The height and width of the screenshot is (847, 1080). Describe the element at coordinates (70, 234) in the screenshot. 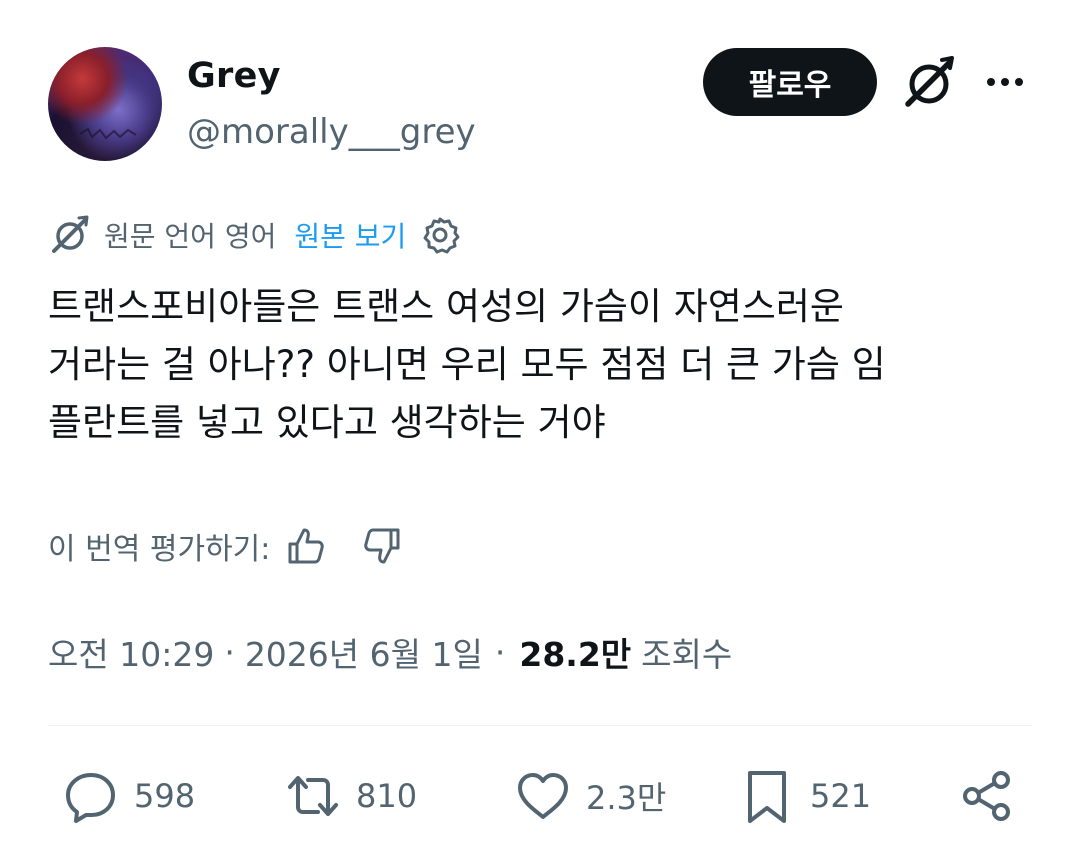

I see `translate-icon` at that location.